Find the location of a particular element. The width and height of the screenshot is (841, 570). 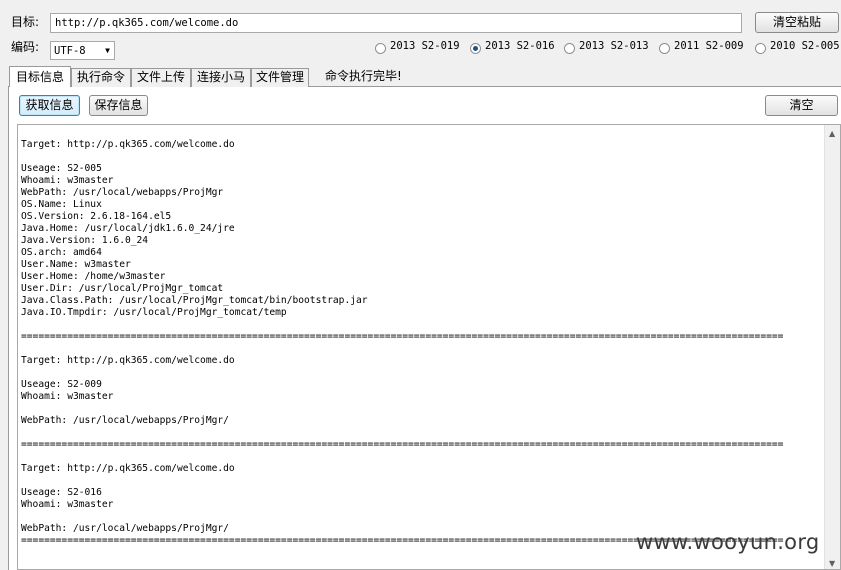

output-line: User.Dir: /usr/local/ProjMgr_tomcat is located at coordinates (122, 288).